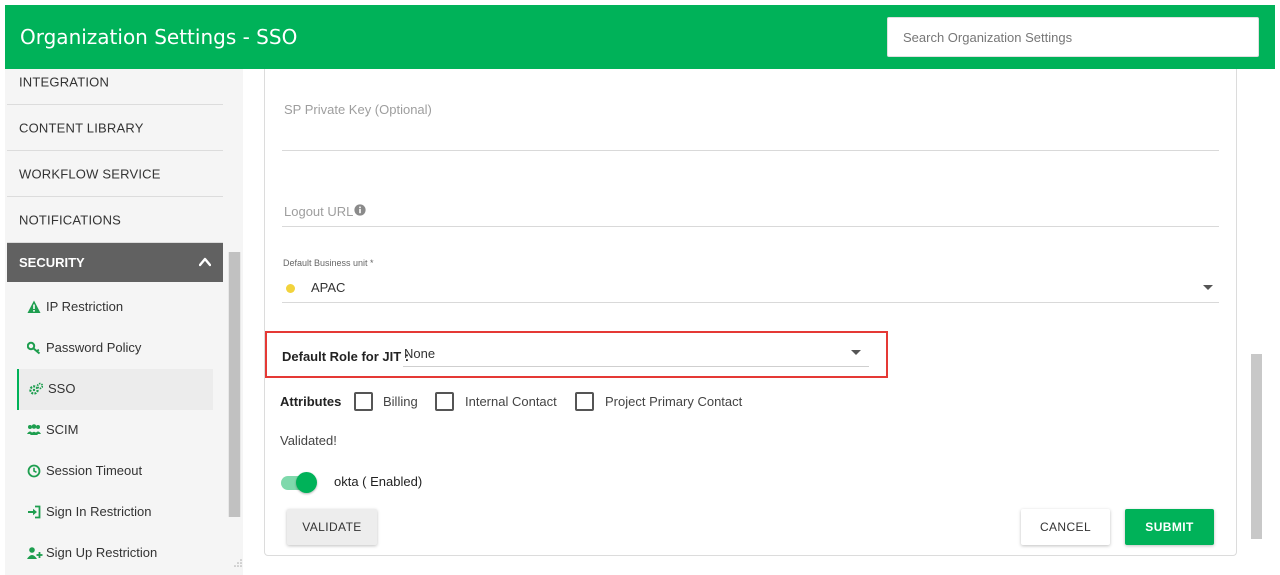  What do you see at coordinates (290, 288) in the screenshot?
I see `business-unit-color-dot` at bounding box center [290, 288].